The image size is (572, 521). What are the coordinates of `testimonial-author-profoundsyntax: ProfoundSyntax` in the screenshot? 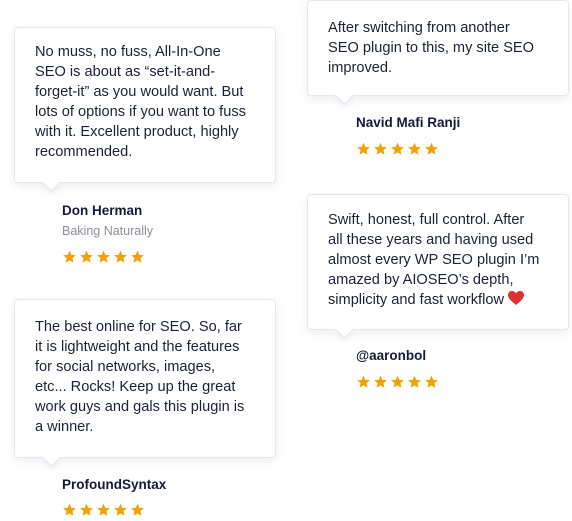 It's located at (114, 496).